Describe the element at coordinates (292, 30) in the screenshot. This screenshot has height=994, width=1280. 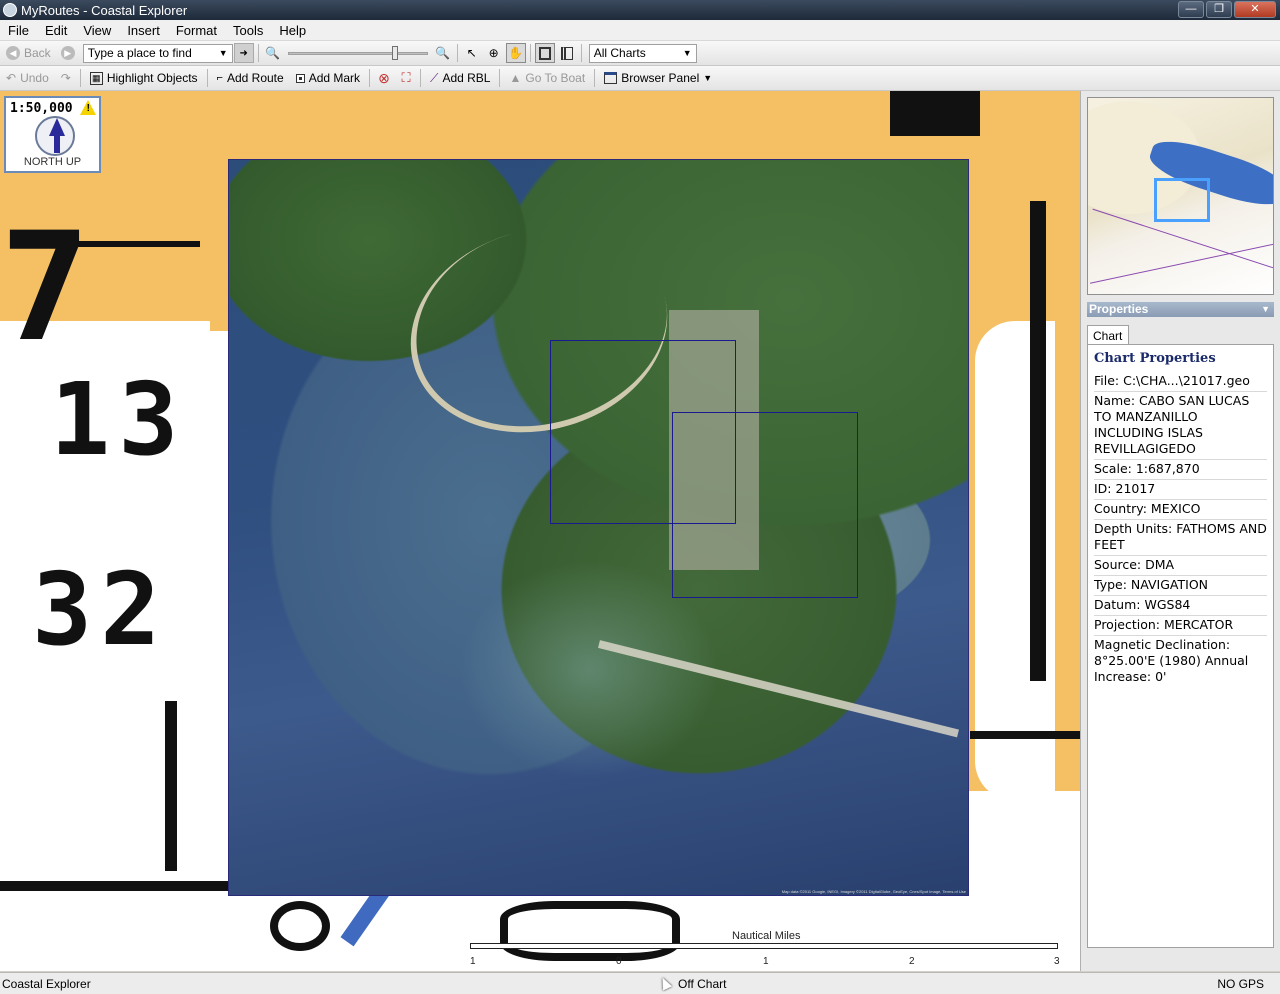
I see `menu-help: Help` at that location.